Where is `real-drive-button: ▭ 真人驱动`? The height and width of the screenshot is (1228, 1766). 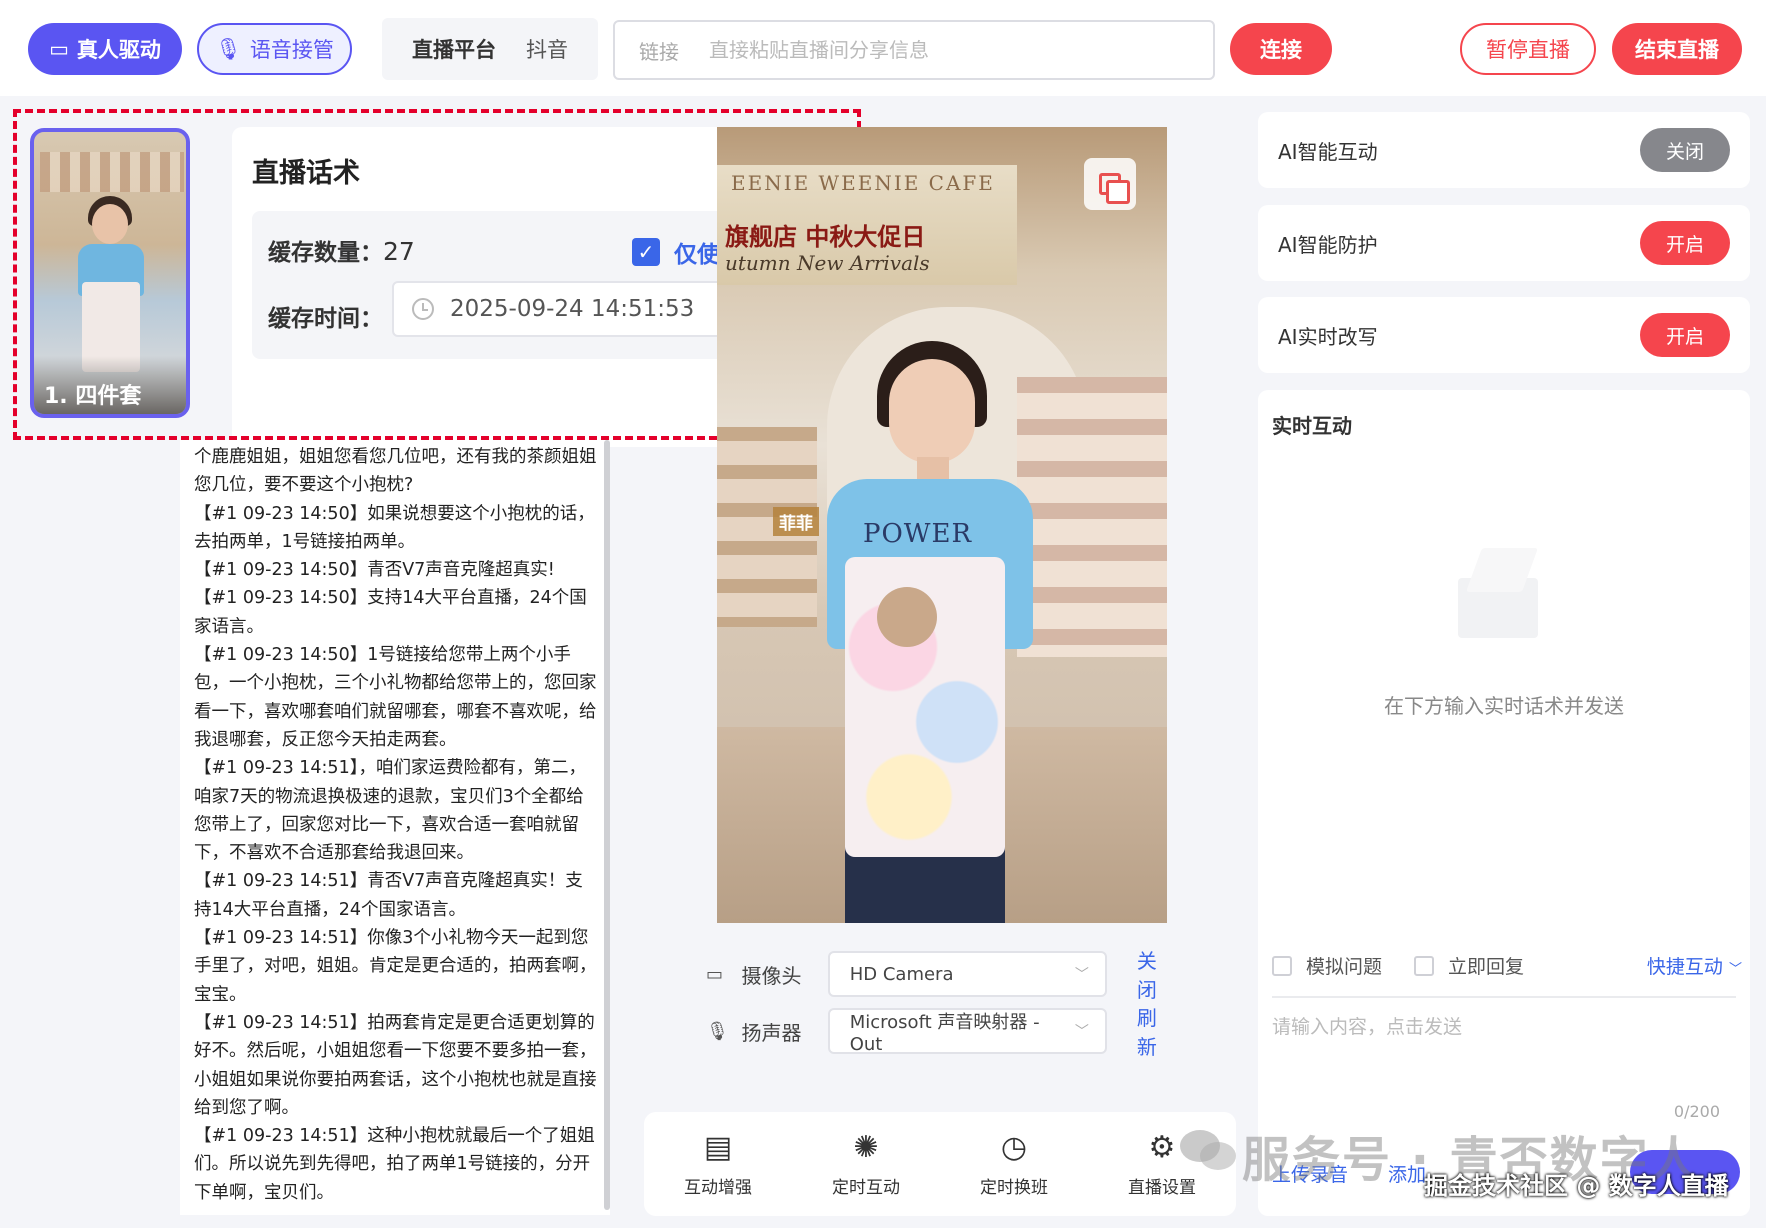
real-drive-button: ▭ 真人驱动 is located at coordinates (105, 49).